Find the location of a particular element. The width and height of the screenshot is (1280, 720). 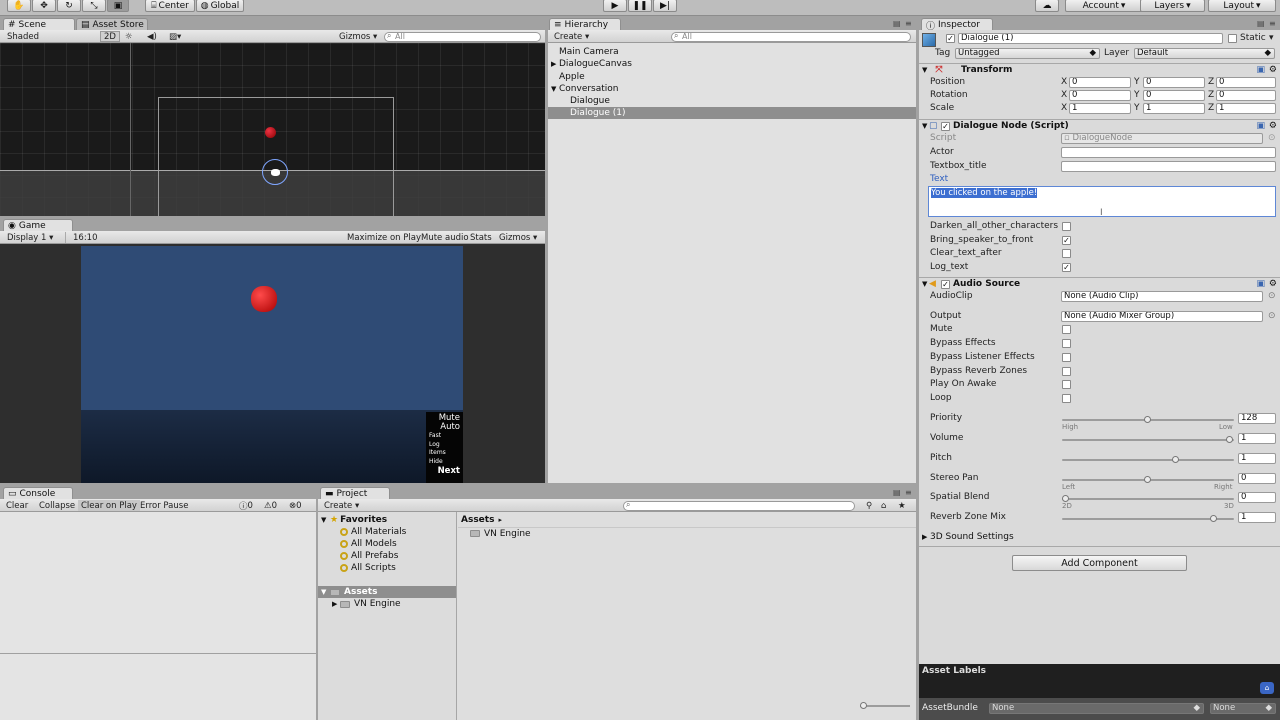

splitter-vertical-left is located at coordinates (546, 250).